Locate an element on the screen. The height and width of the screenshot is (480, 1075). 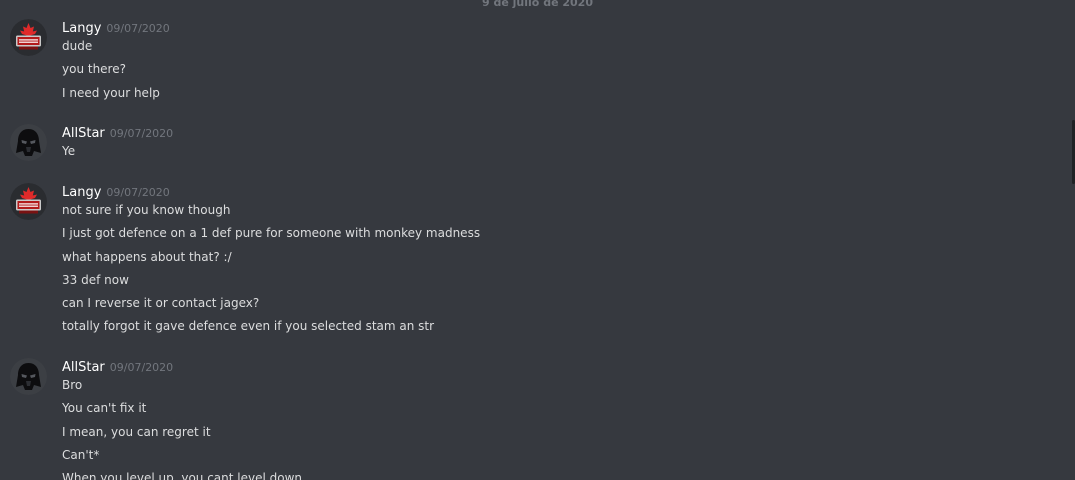
message-text: not sure if you know though is located at coordinates (271, 213).